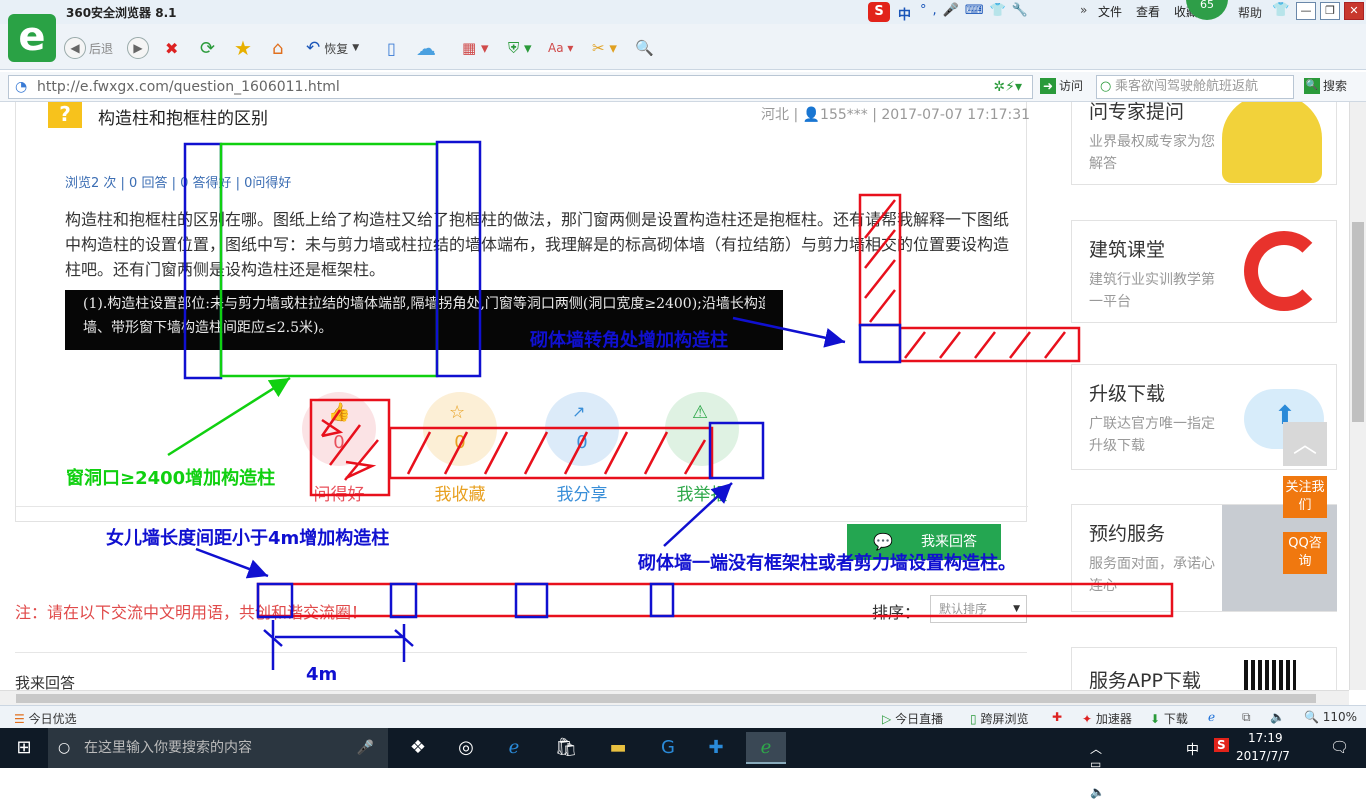 The width and height of the screenshot is (1366, 799). Describe the element at coordinates (45, 718) in the screenshot. I see `today-picks: ☰ 今日优选` at that location.